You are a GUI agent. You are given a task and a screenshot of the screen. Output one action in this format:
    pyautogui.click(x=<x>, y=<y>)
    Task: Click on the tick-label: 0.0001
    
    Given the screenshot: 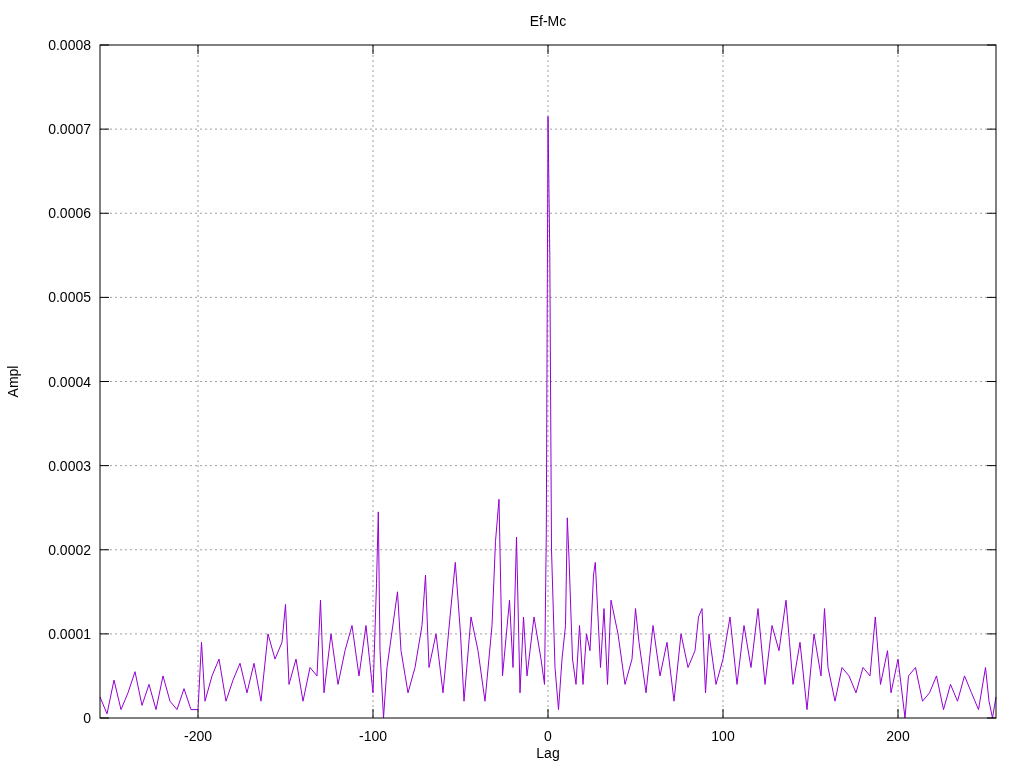 What is the action you would take?
    pyautogui.click(x=69, y=633)
    